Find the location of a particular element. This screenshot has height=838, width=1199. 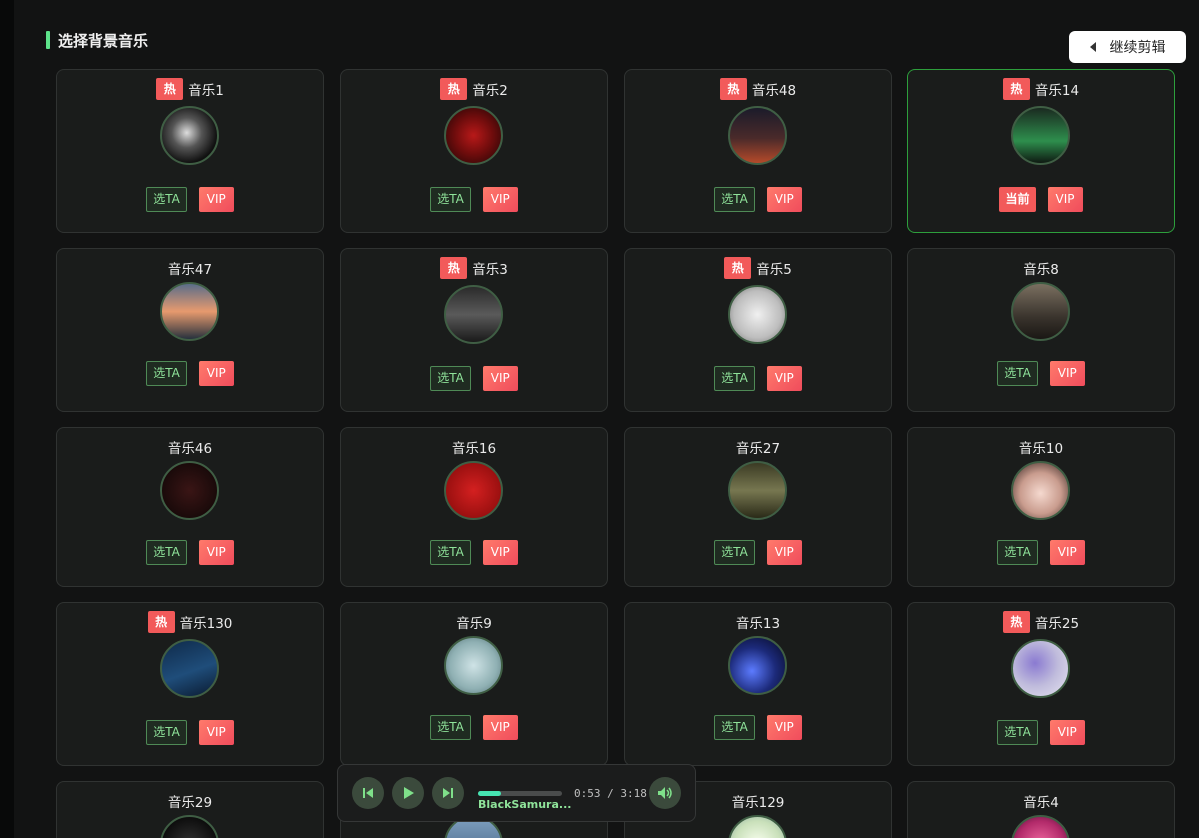

music-name: 音乐10 is located at coordinates (1041, 449).